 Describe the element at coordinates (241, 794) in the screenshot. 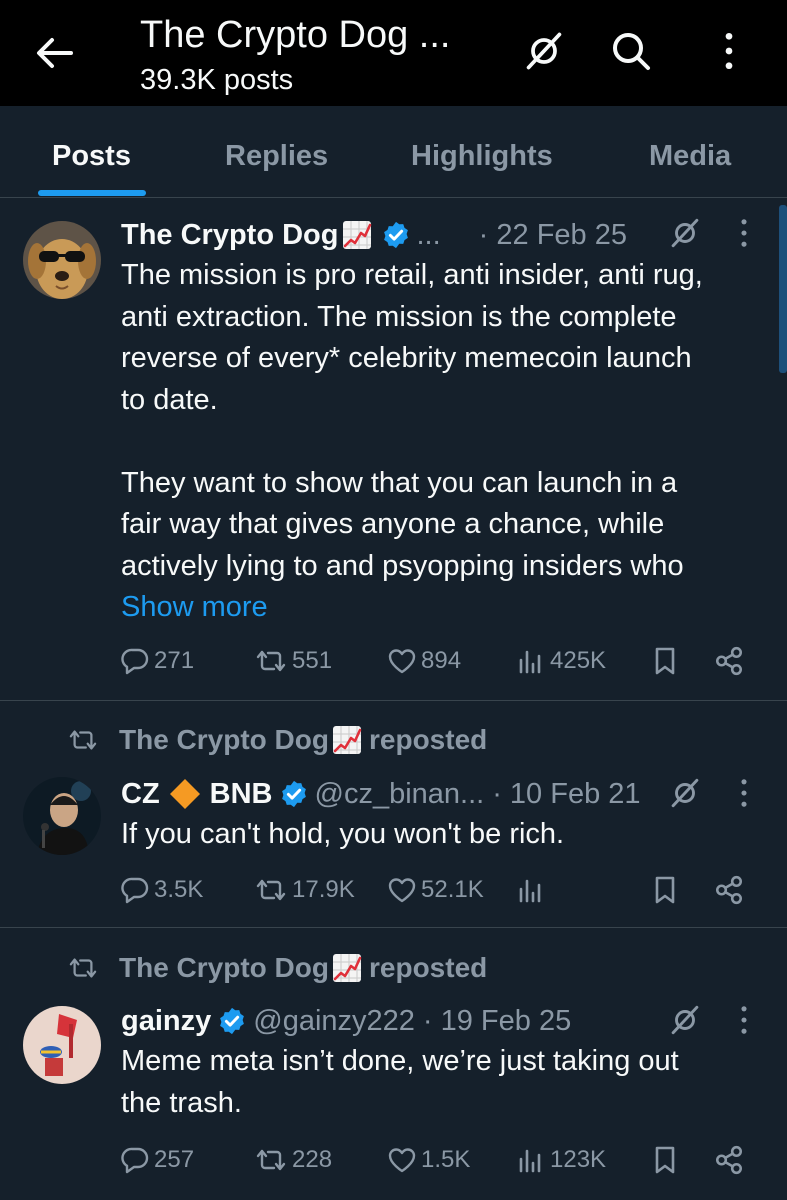

I see `author-name-suffix: BNB` at that location.